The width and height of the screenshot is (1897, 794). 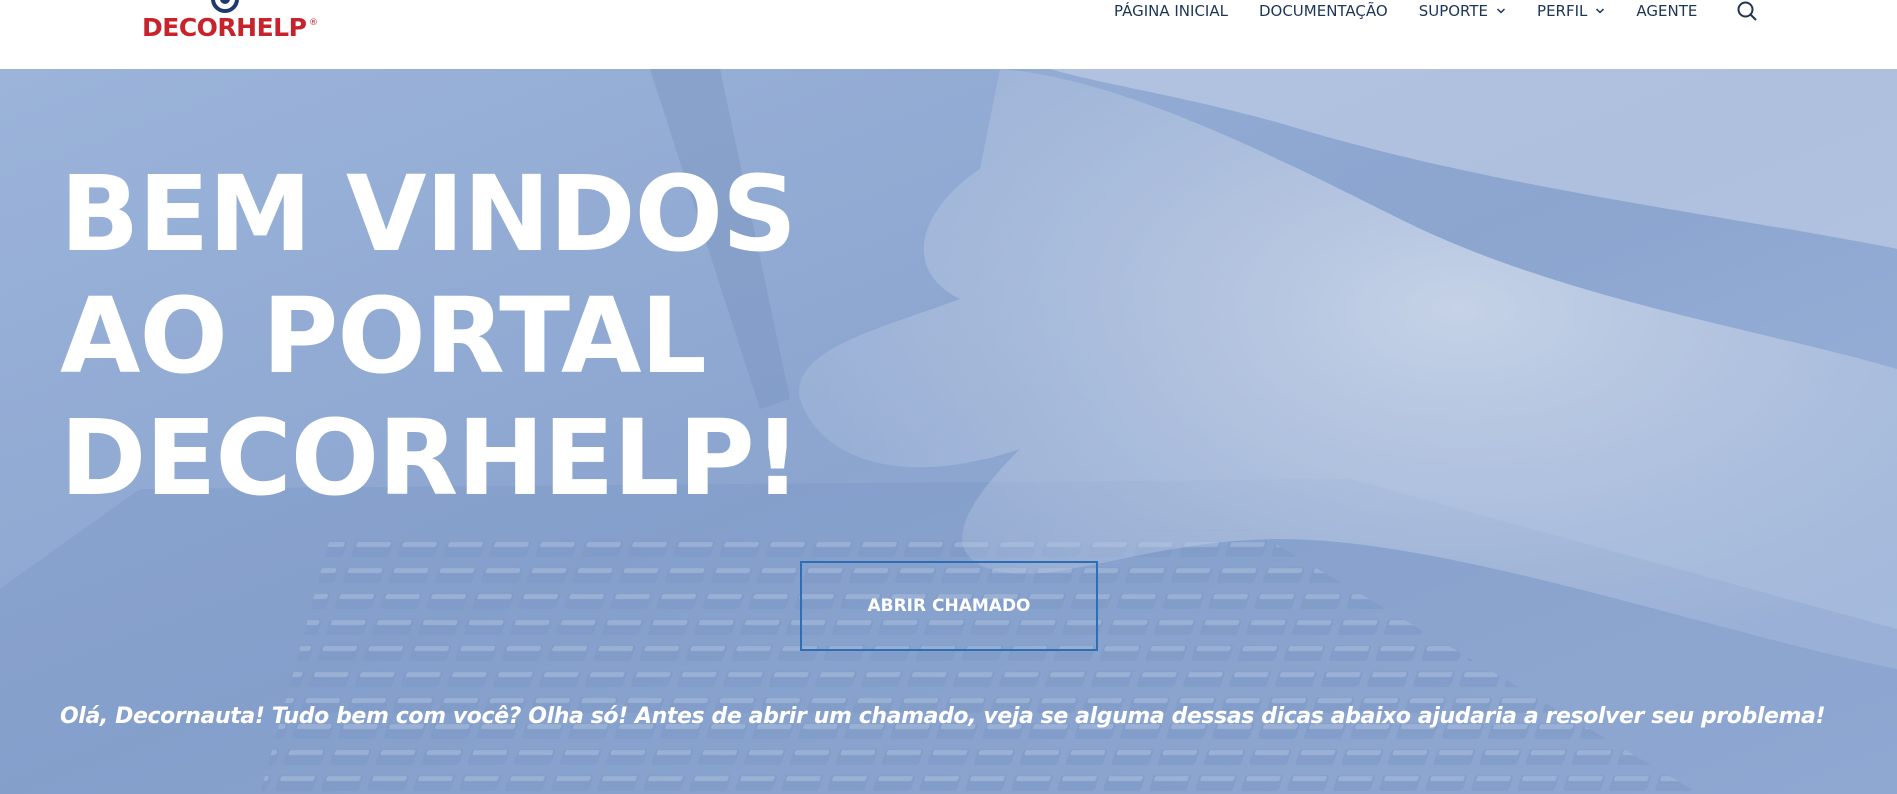 I want to click on search-icon, so click(x=1747, y=11).